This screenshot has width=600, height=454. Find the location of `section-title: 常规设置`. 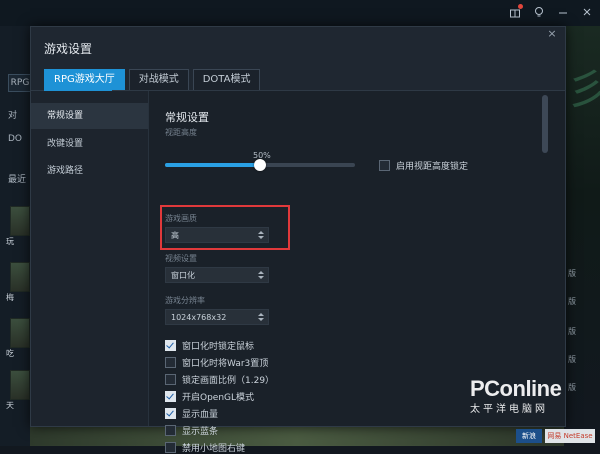

section-title: 常规设置 is located at coordinates (187, 117).